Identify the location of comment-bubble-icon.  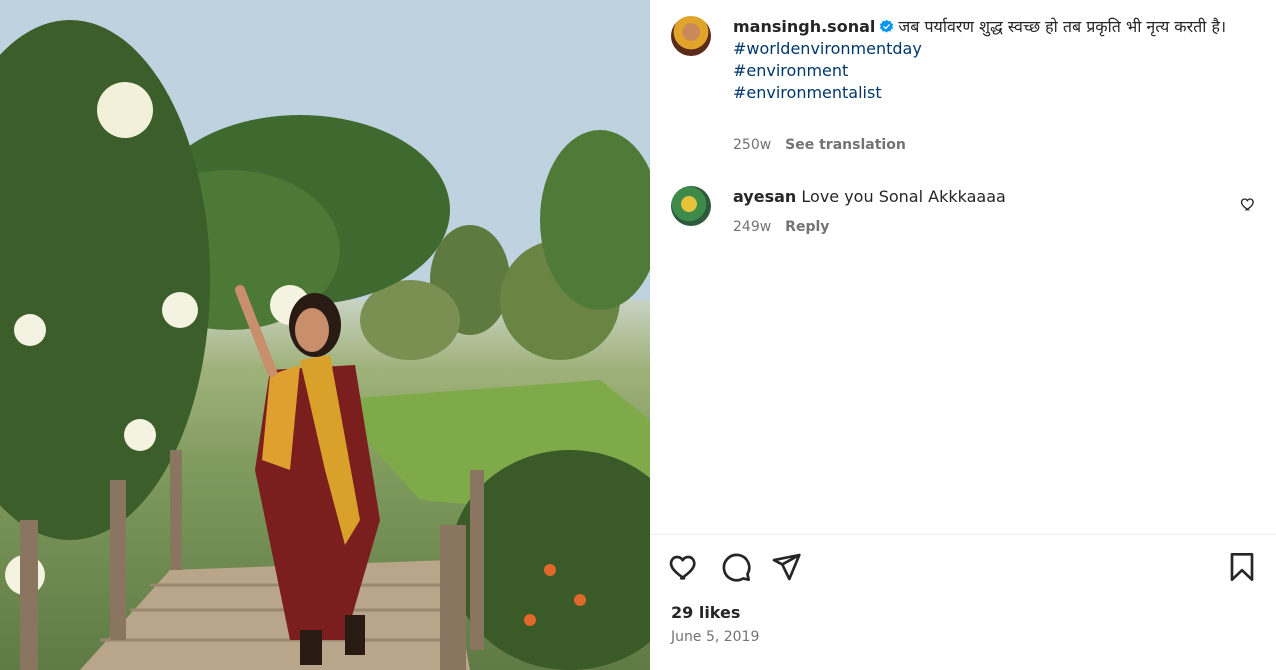
(736, 567).